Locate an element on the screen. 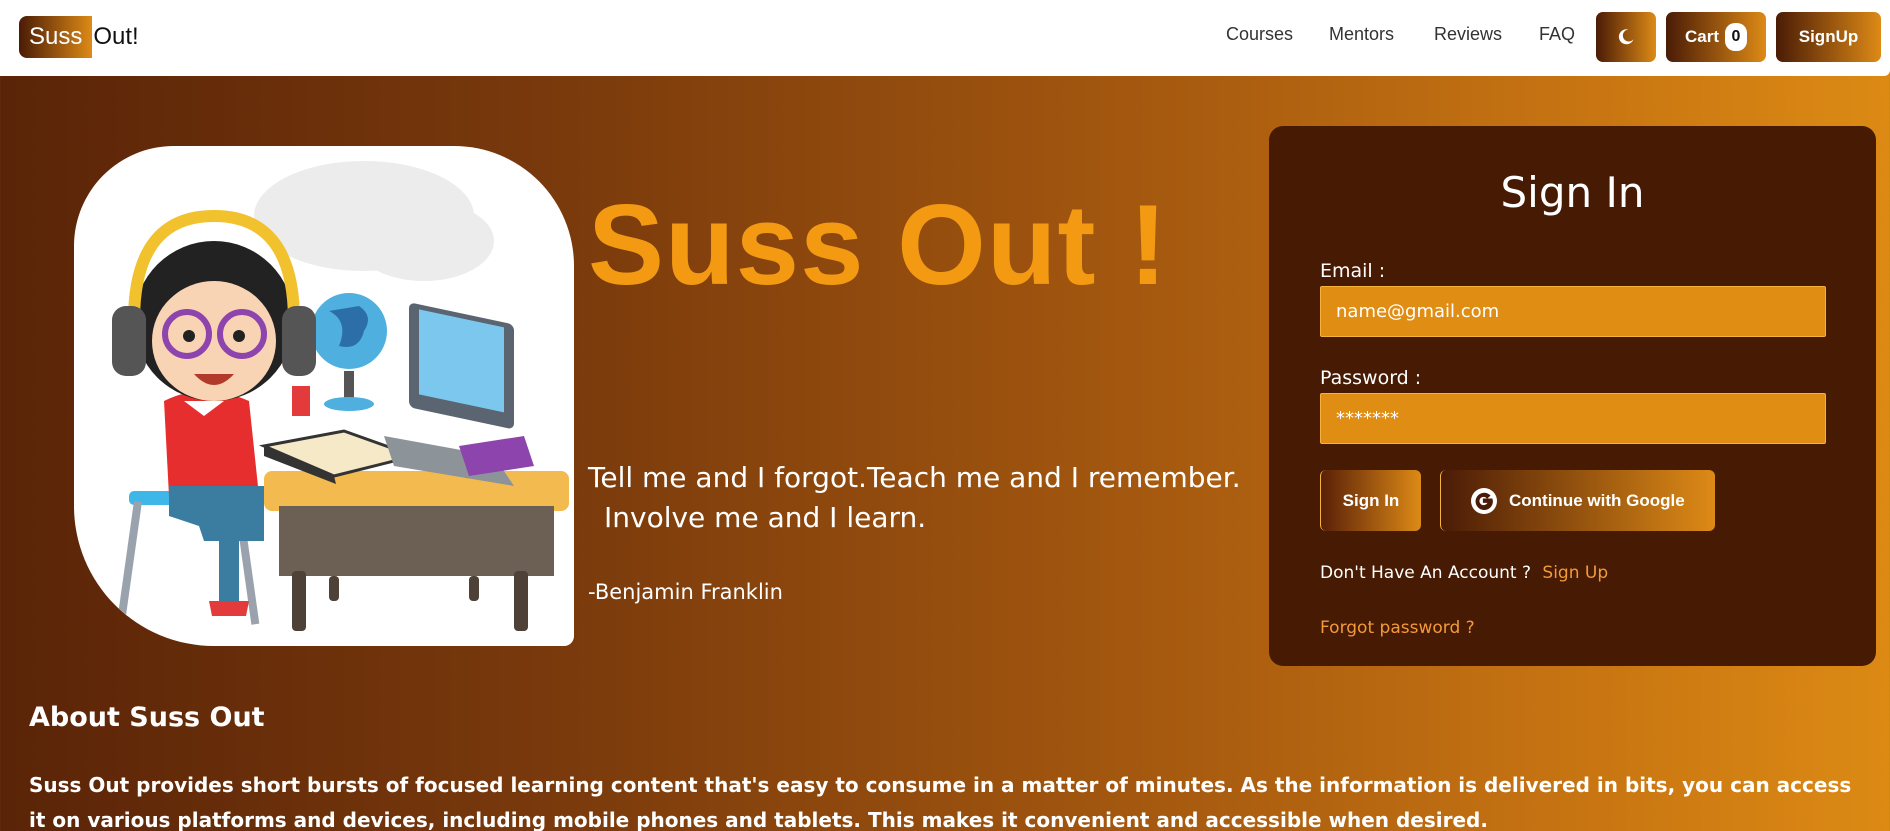  nav-link-faq: FAQ is located at coordinates (1557, 34).